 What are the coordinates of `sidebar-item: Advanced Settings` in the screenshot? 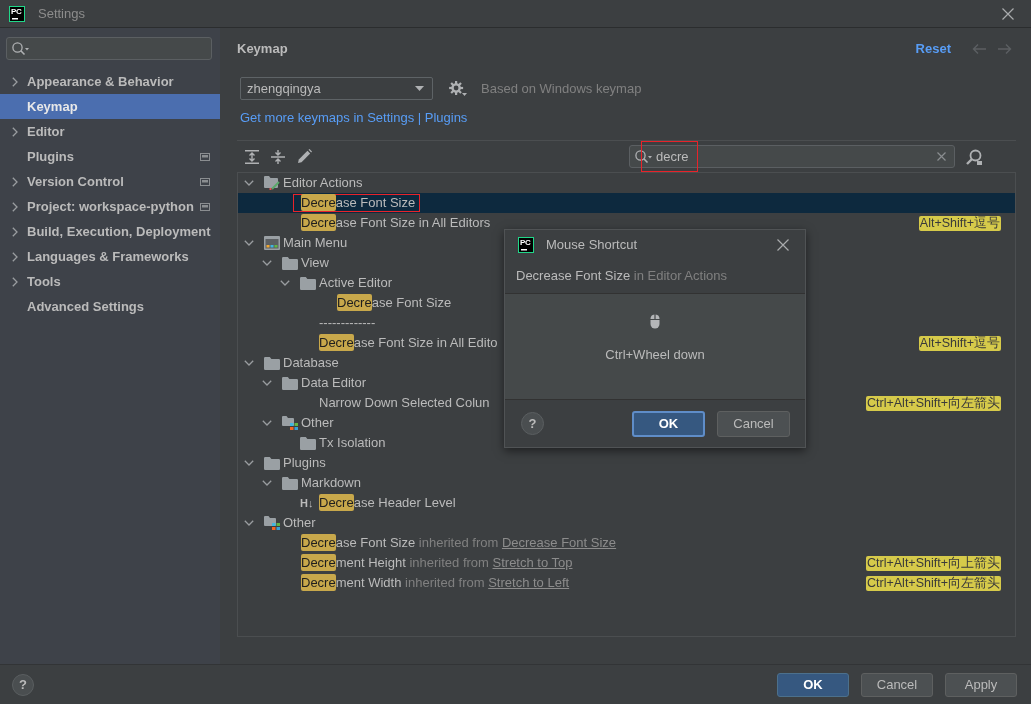 It's located at (110, 306).